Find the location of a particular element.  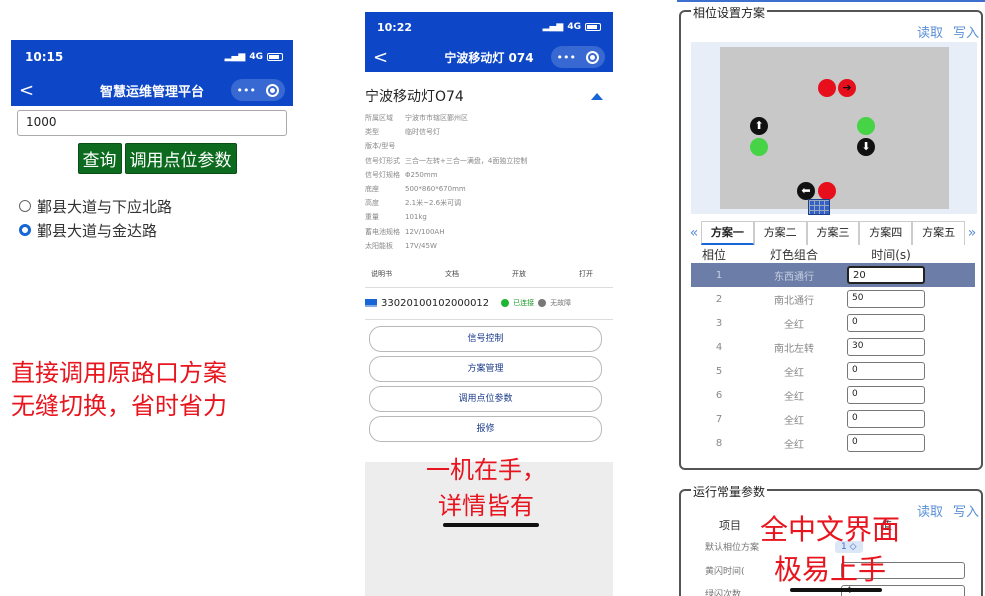

radio-icon is located at coordinates (25, 206).